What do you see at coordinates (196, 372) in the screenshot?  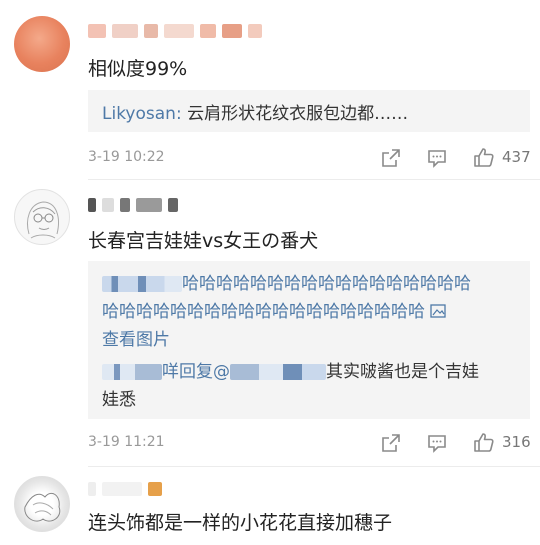 I see `reply-label: 咩回复@` at bounding box center [196, 372].